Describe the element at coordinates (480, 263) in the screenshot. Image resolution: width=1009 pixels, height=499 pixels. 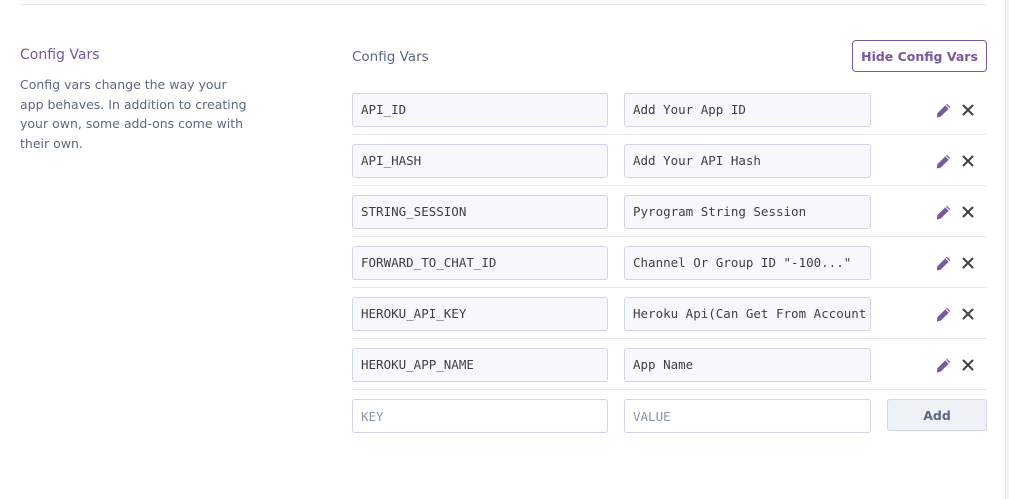
I see `config-var-key: FORWARD_TO_CHAT_ID` at that location.